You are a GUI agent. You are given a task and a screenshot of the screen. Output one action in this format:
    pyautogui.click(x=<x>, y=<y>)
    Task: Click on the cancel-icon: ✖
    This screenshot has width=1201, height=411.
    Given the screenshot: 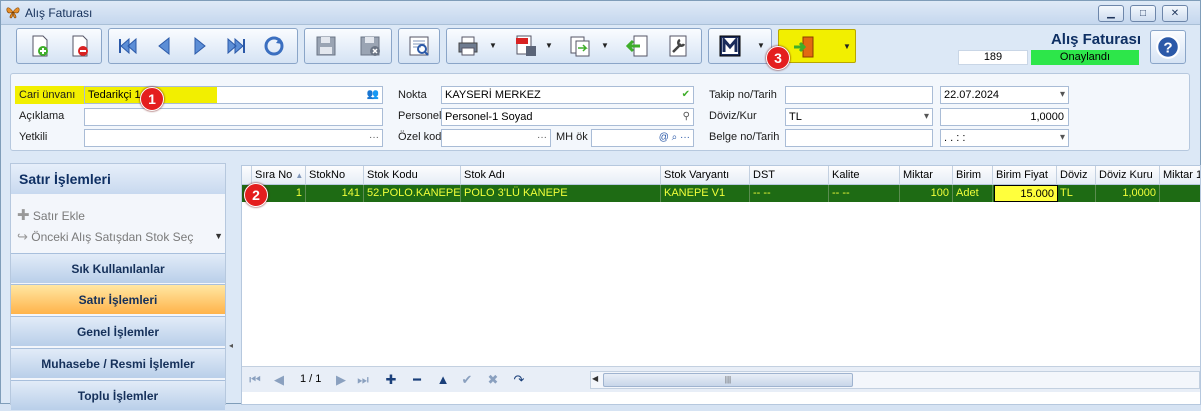 What is the action you would take?
    pyautogui.click(x=493, y=380)
    